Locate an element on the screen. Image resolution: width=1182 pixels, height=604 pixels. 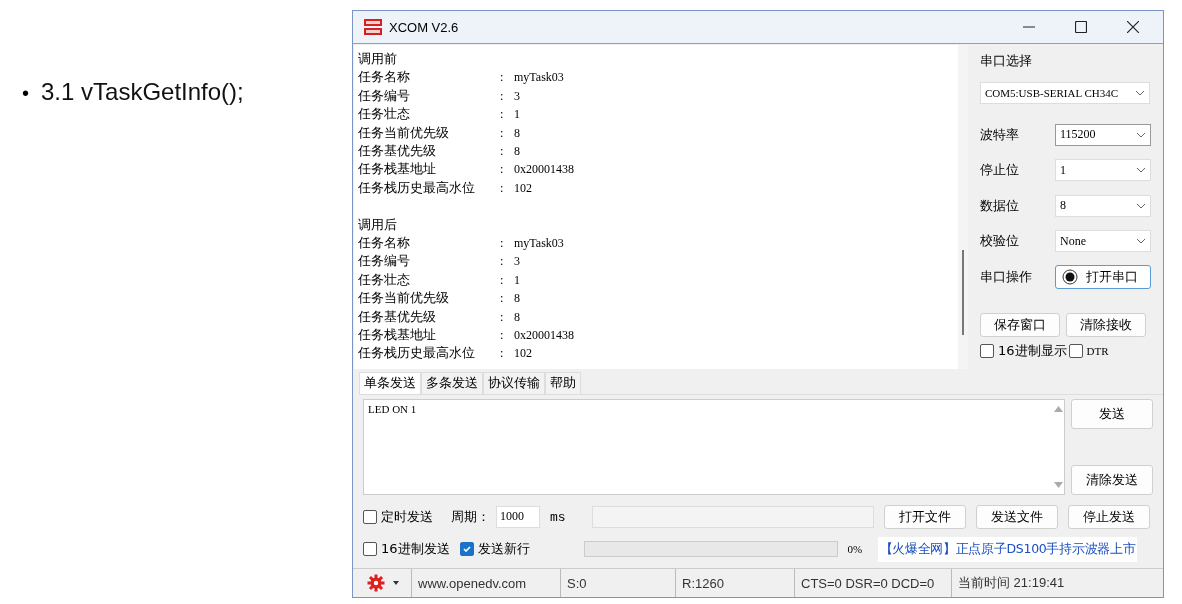
checkbox-label: 16进制发送 is located at coordinates (415, 549).